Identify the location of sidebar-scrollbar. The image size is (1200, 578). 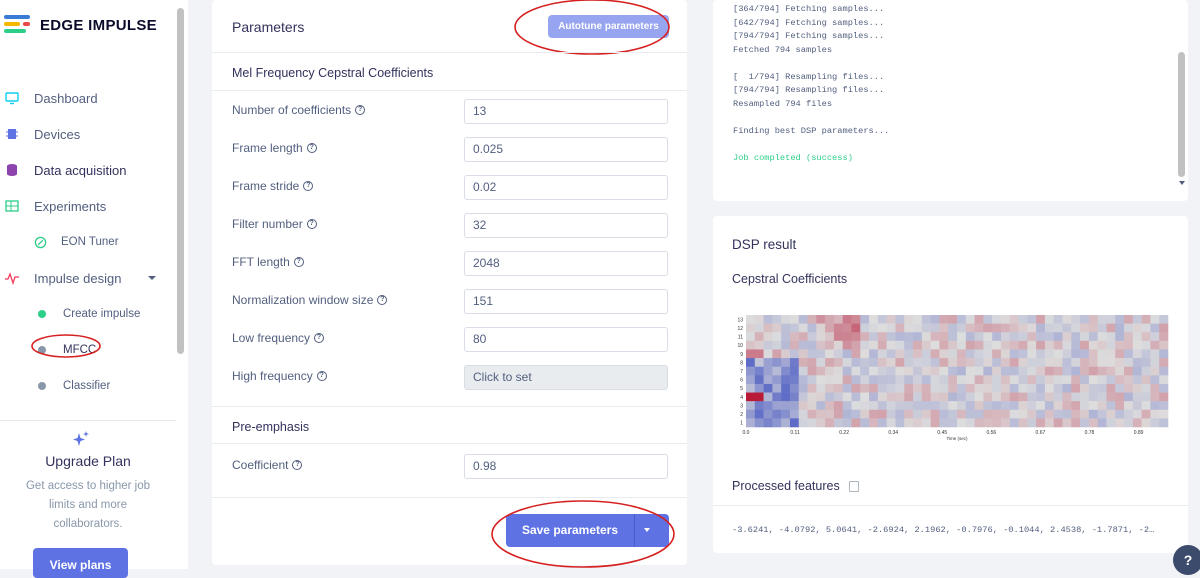
(180, 181).